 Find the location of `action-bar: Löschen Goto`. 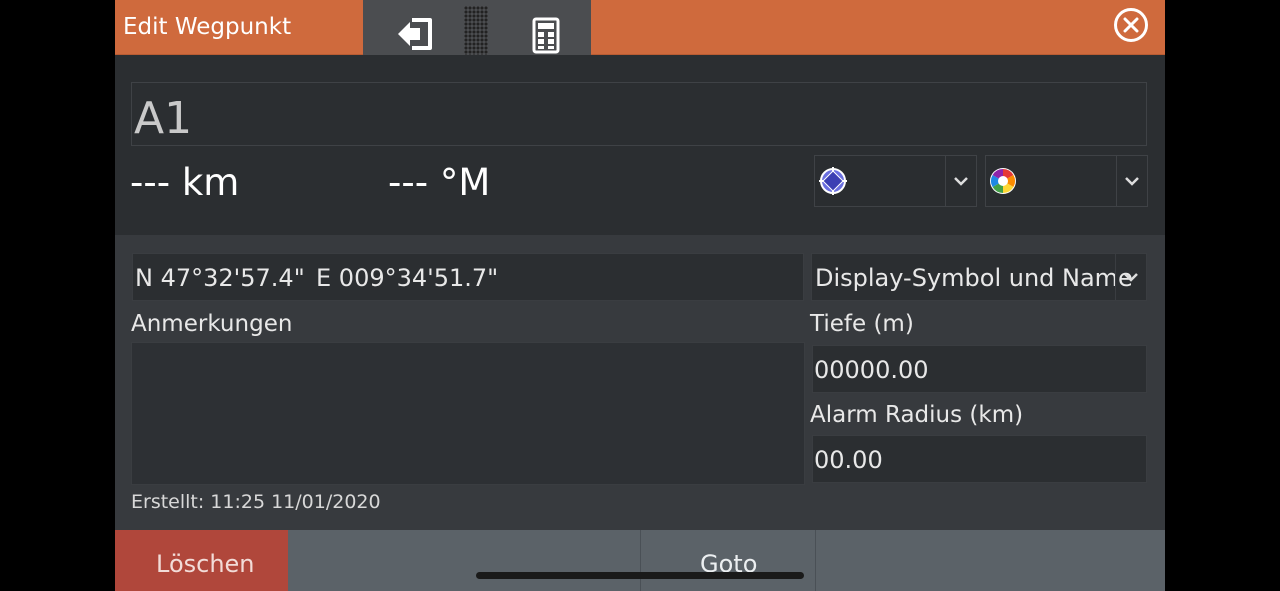

action-bar: Löschen Goto is located at coordinates (640, 560).